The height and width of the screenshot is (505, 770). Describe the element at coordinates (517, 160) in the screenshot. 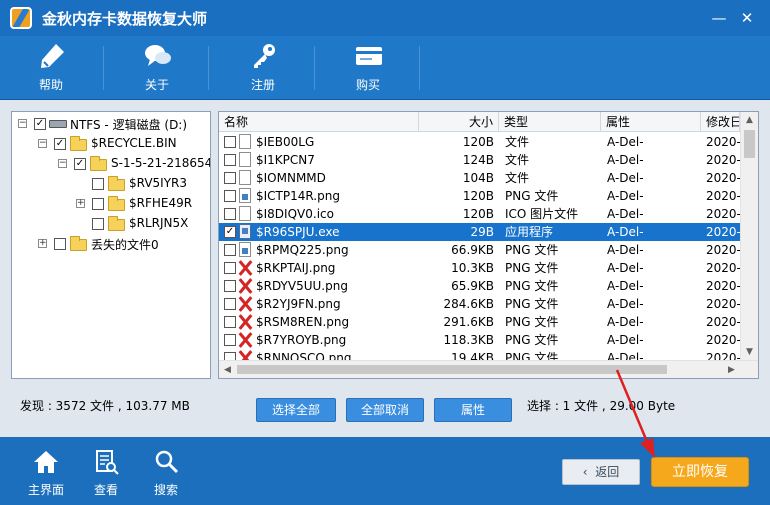

I see `file-type: 文件` at that location.